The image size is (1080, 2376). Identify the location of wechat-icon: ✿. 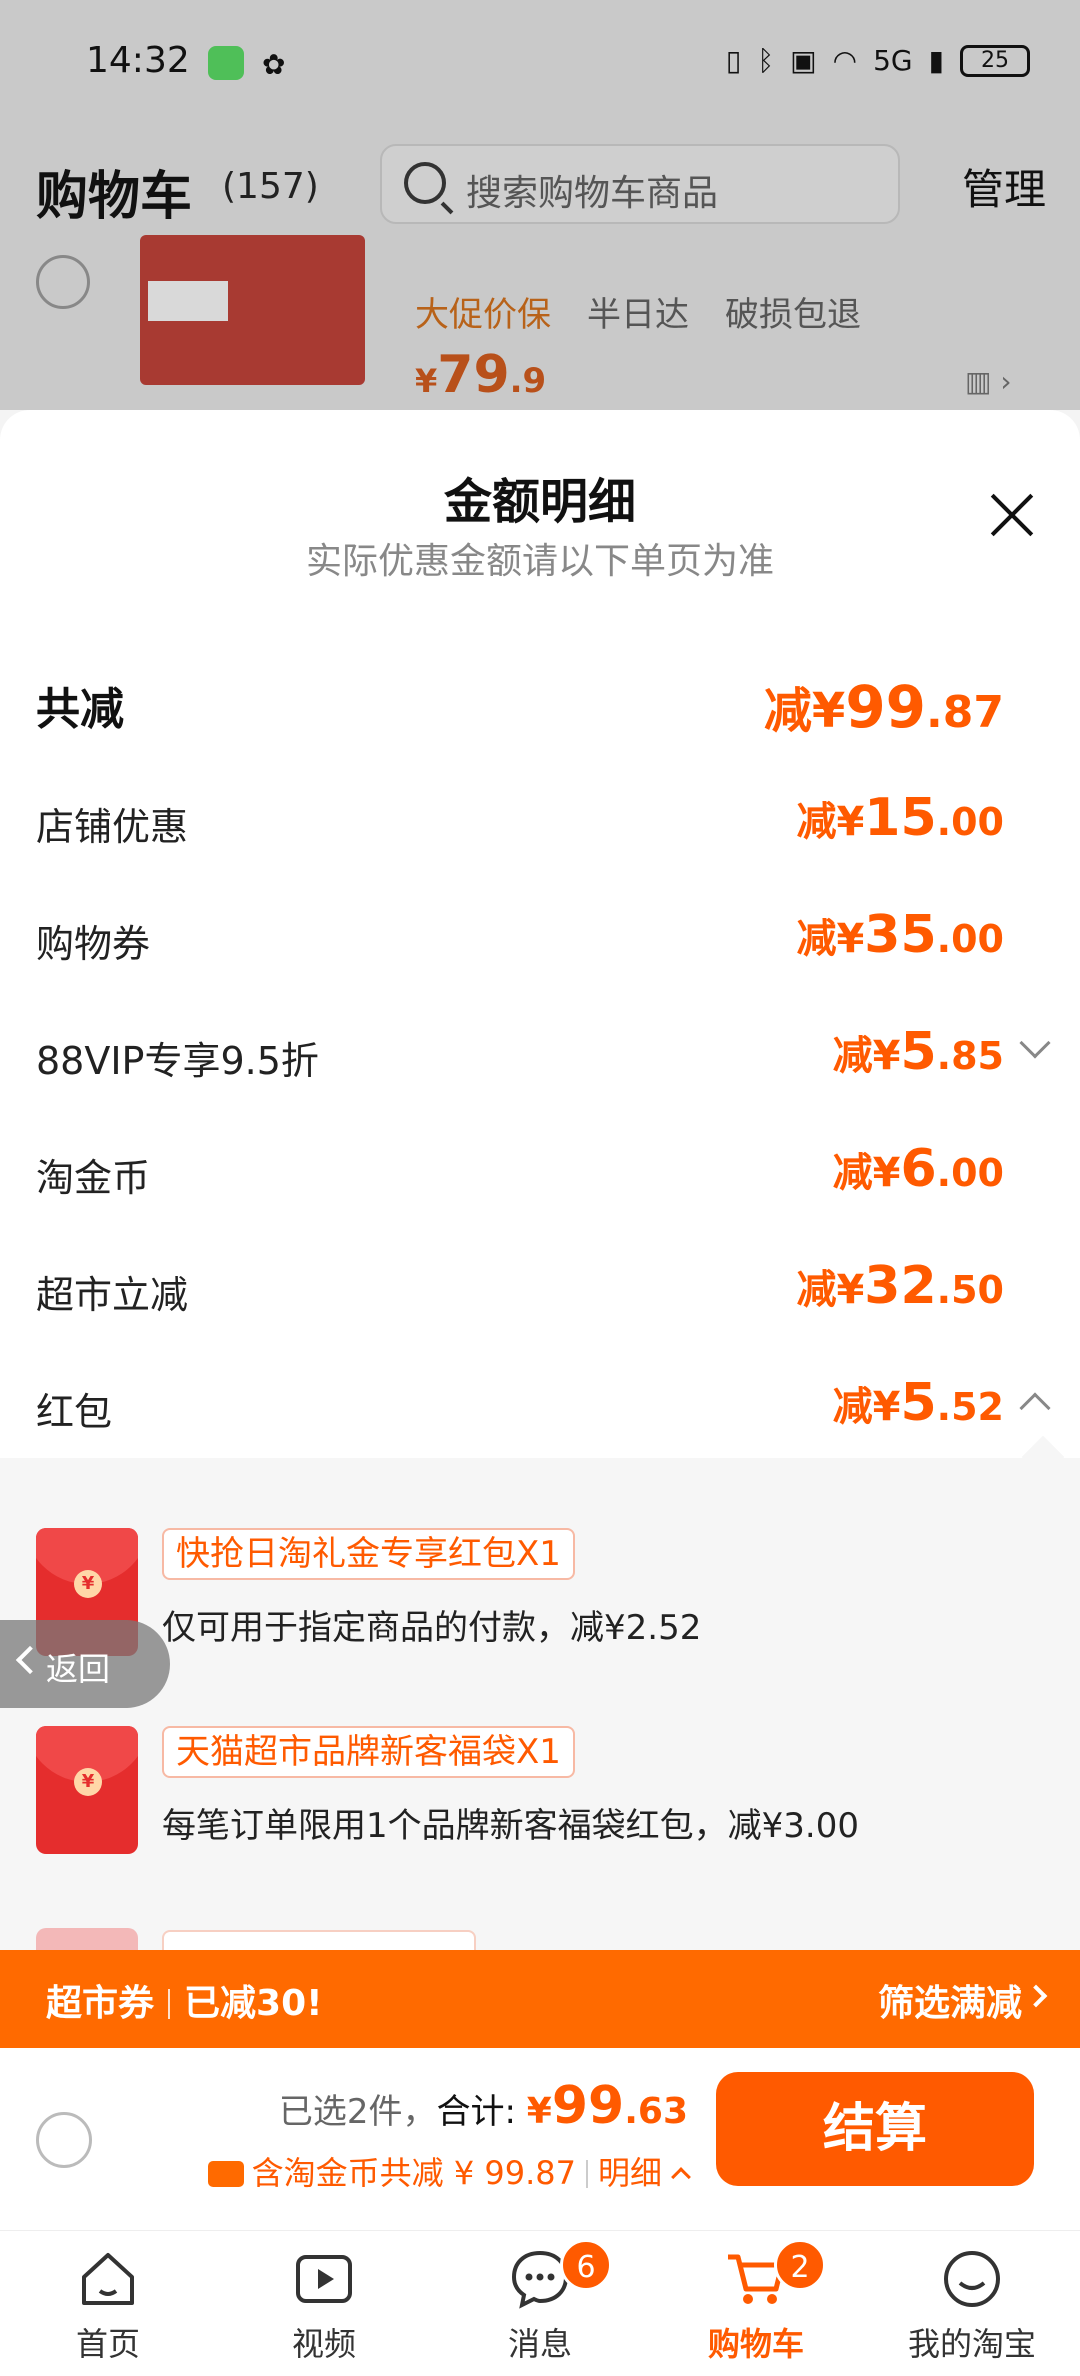
(274, 64).